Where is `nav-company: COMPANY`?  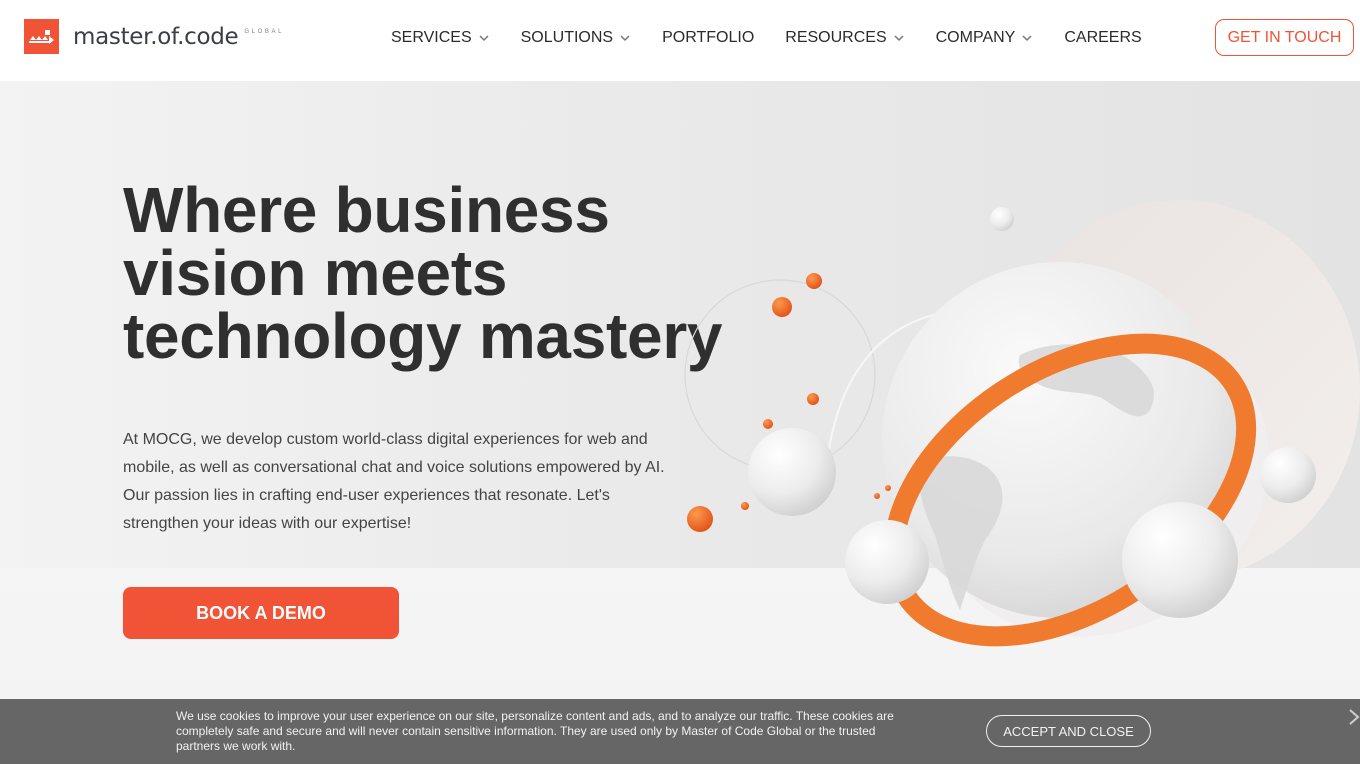 nav-company: COMPANY is located at coordinates (985, 38).